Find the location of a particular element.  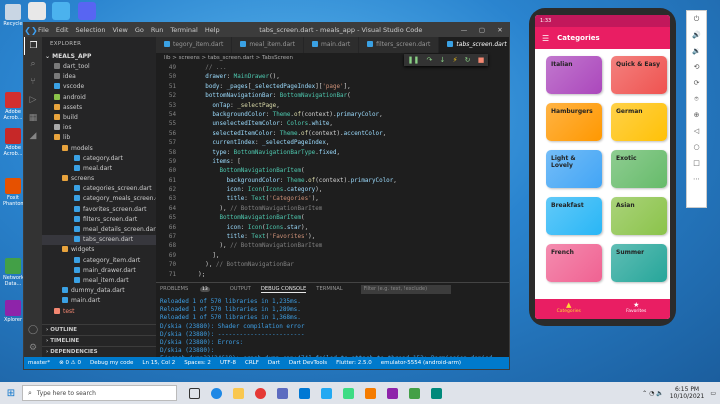

editor-tab: filters_screen.dart is located at coordinates (399, 45).